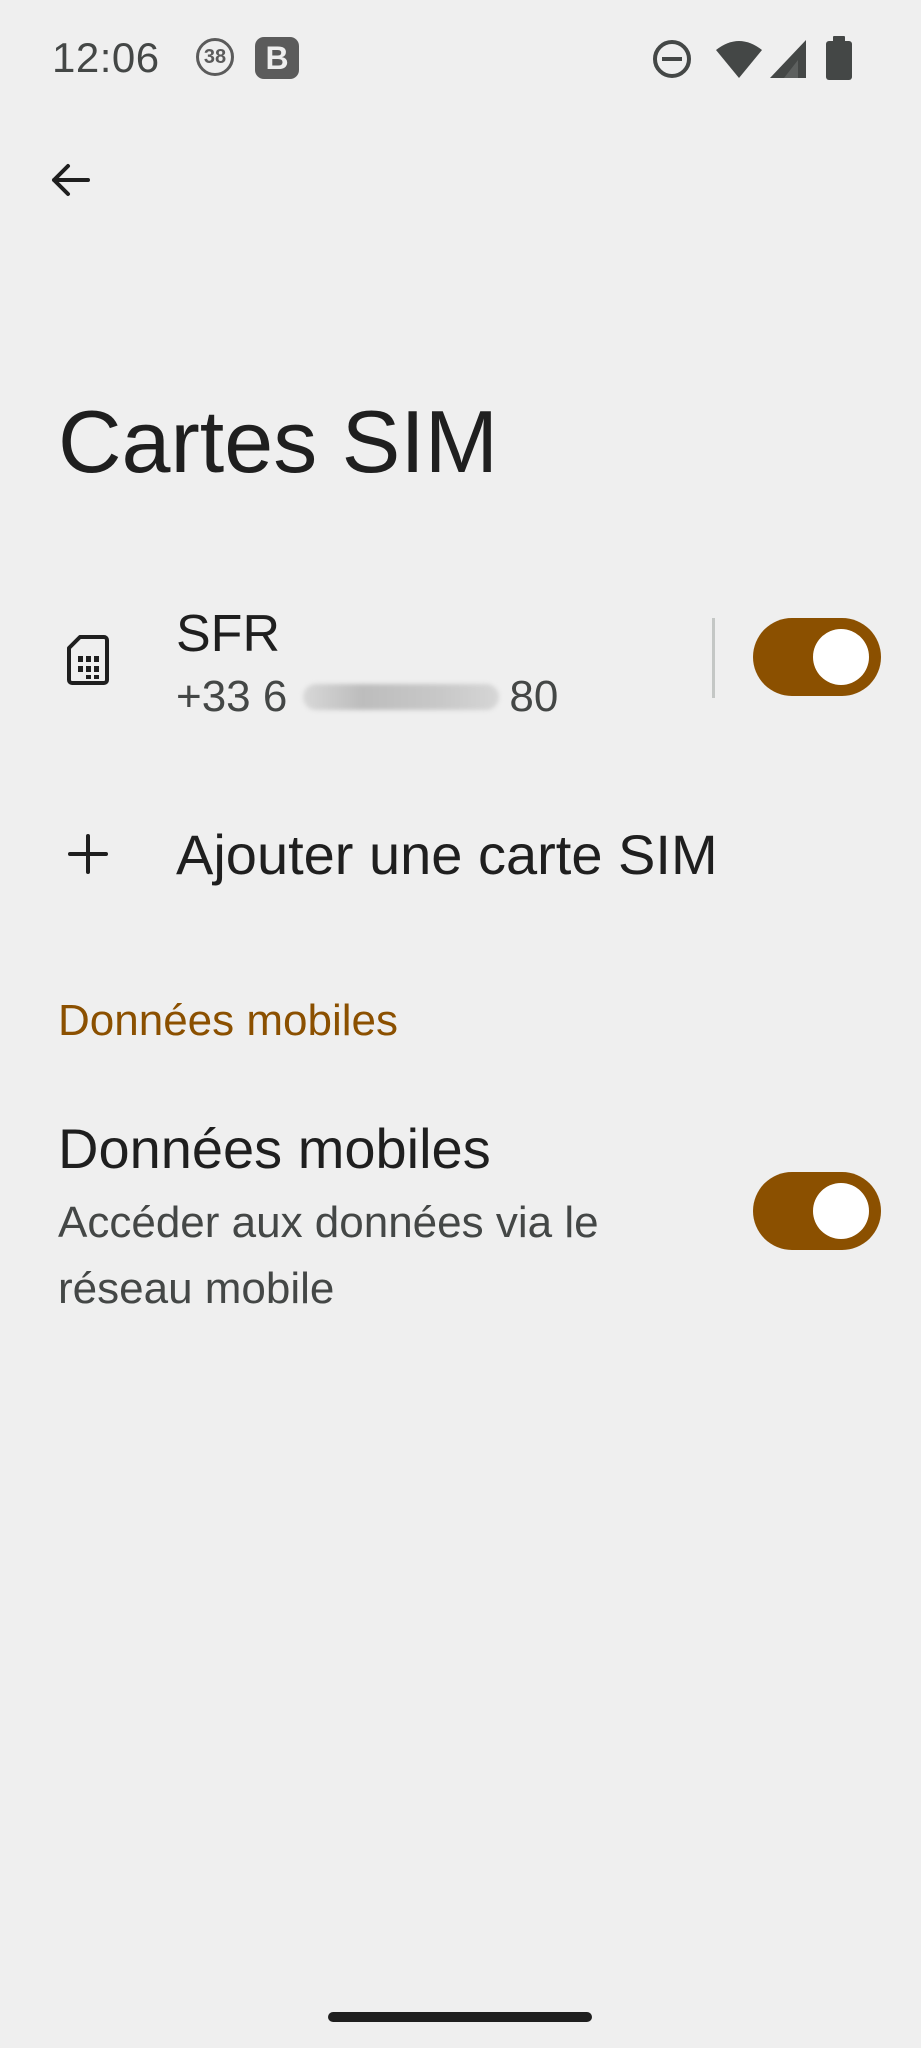 The height and width of the screenshot is (2048, 921). What do you see at coordinates (278, 441) in the screenshot?
I see `page-title: Cartes SIM` at bounding box center [278, 441].